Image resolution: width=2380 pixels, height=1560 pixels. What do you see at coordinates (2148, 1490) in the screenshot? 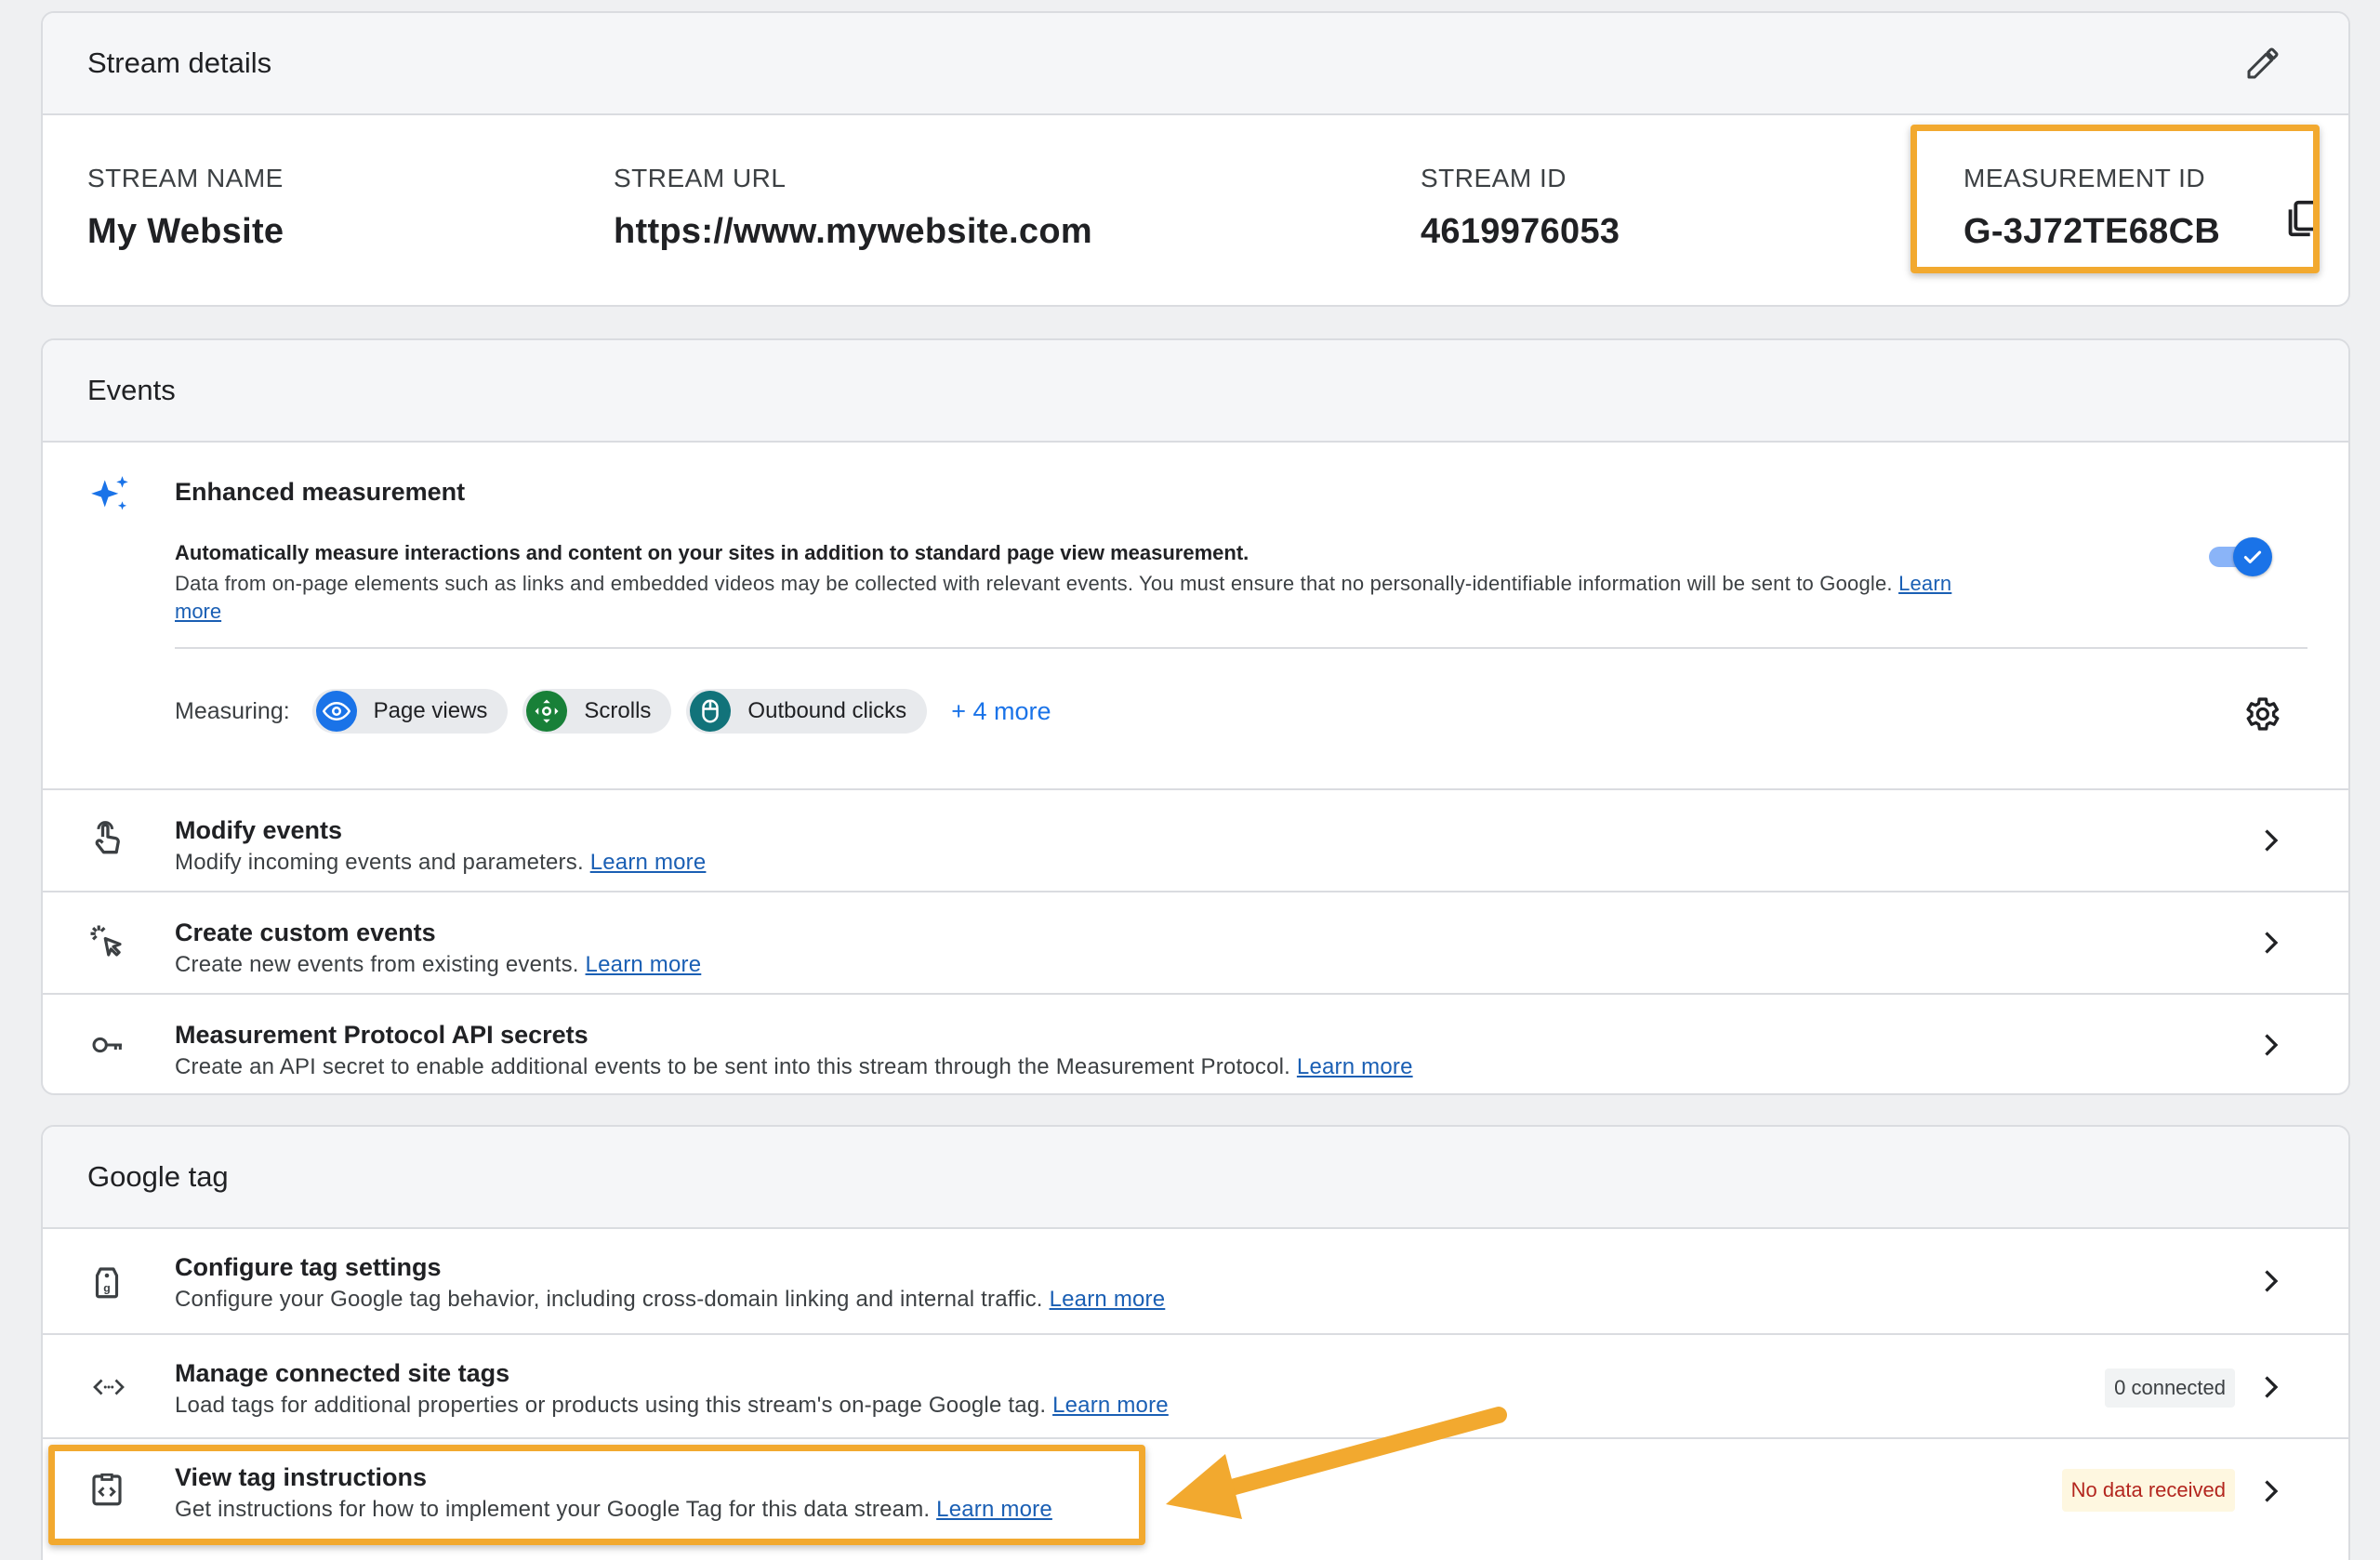
I see `status-badge: No data received` at bounding box center [2148, 1490].